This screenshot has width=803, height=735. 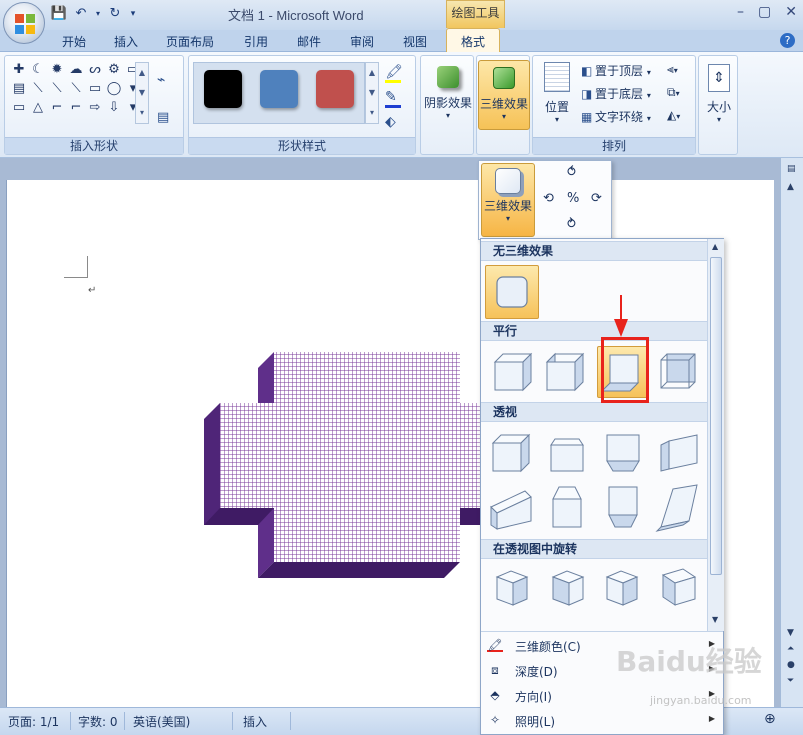 What do you see at coordinates (256, 41) in the screenshot?
I see `tab-references: 引用` at bounding box center [256, 41].